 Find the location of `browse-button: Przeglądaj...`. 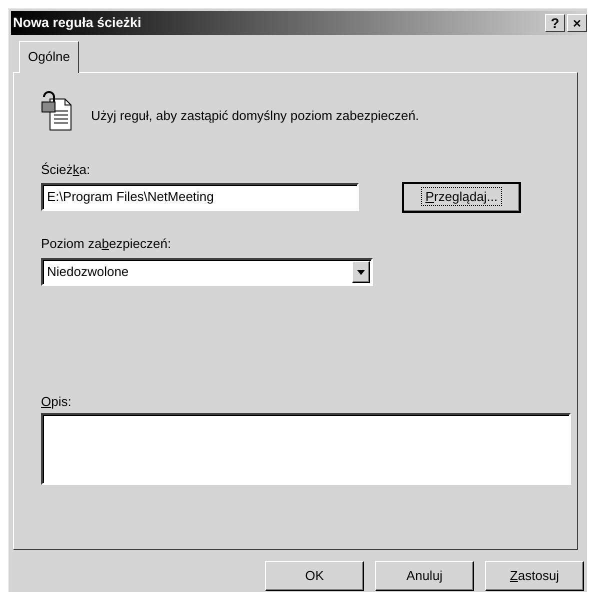

browse-button: Przeglądaj... is located at coordinates (461, 197).